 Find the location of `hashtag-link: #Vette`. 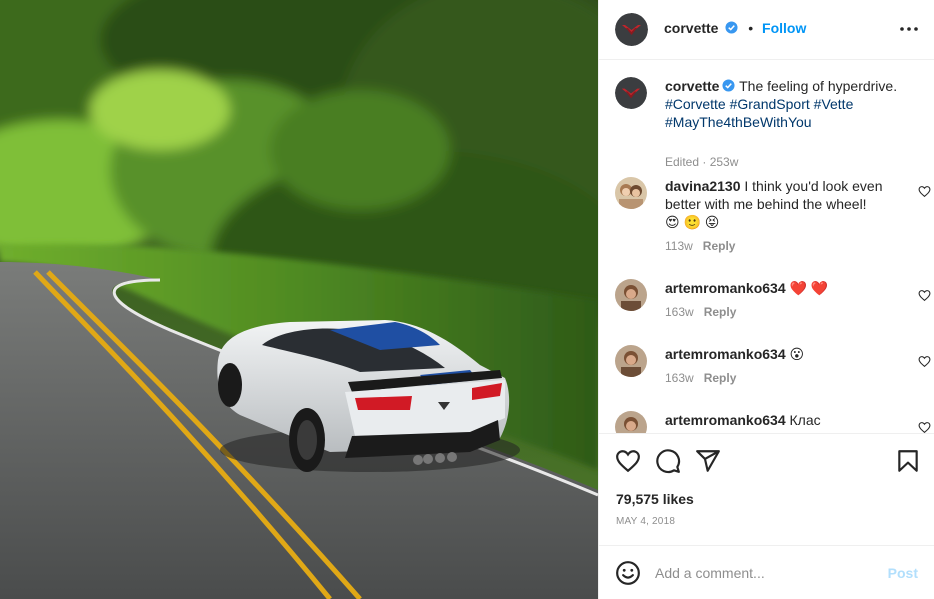

hashtag-link: #Vette is located at coordinates (834, 104).